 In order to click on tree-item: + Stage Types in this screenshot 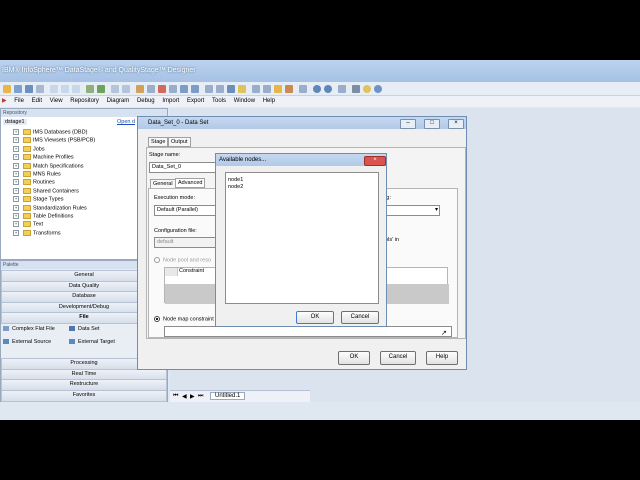, I will do `click(38, 199)`.